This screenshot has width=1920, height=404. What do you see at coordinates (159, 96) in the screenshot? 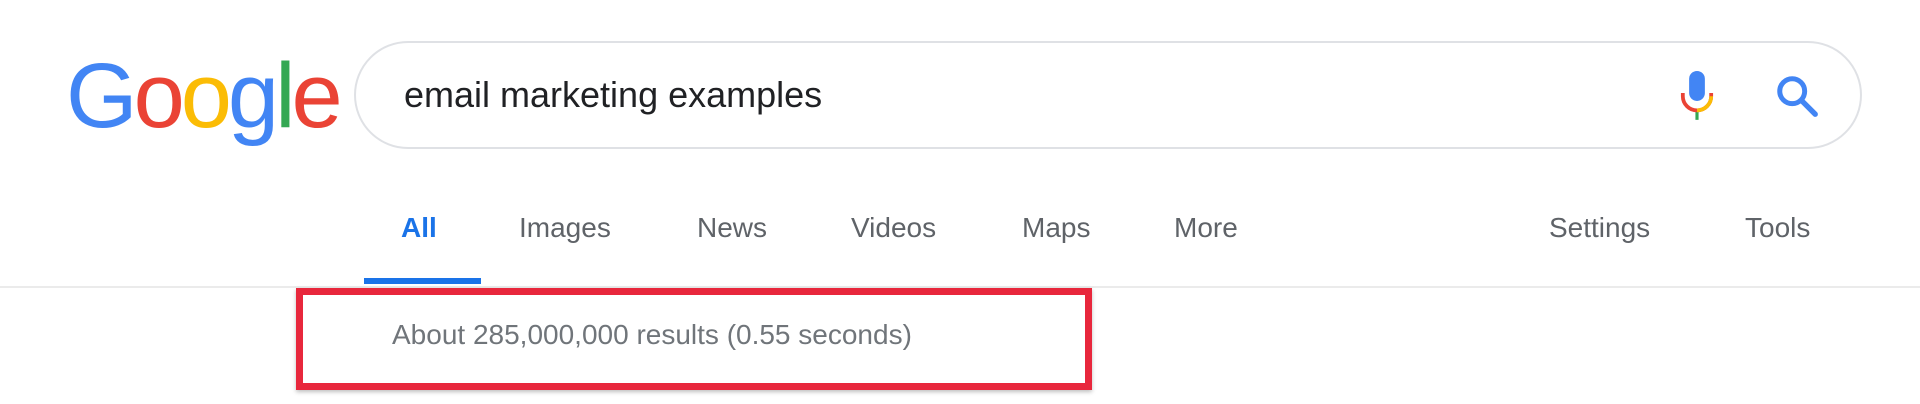
I see `logo-letter-o1: o` at bounding box center [159, 96].